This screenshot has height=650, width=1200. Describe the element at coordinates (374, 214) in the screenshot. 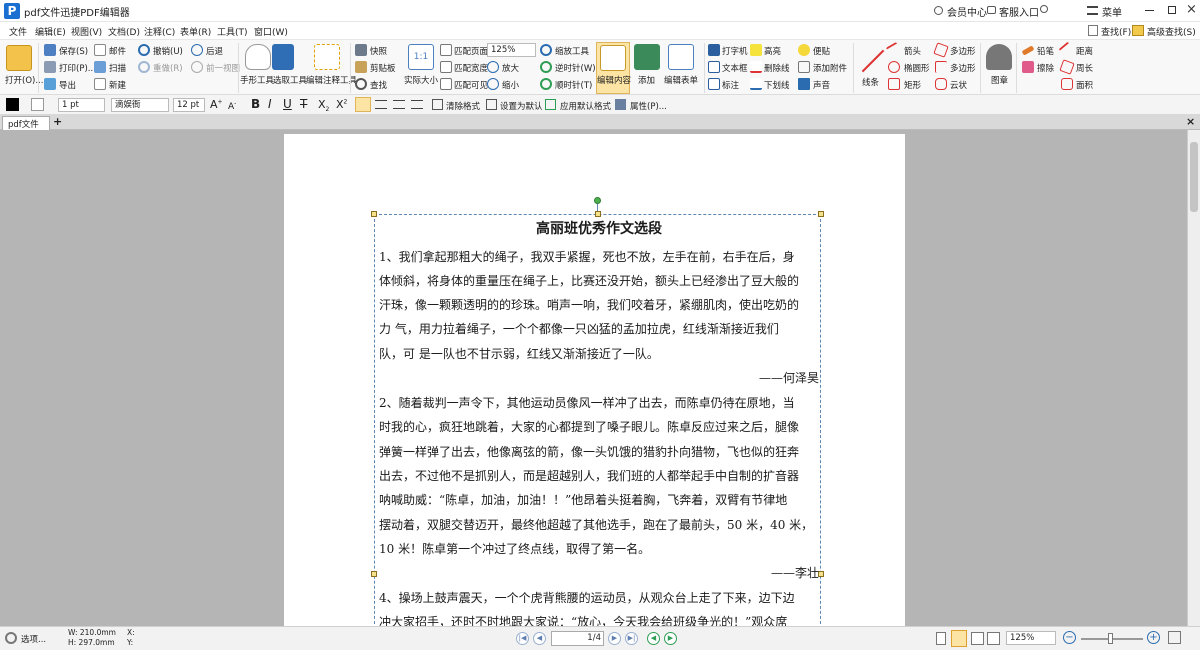

I see `resize-handle-tl` at that location.